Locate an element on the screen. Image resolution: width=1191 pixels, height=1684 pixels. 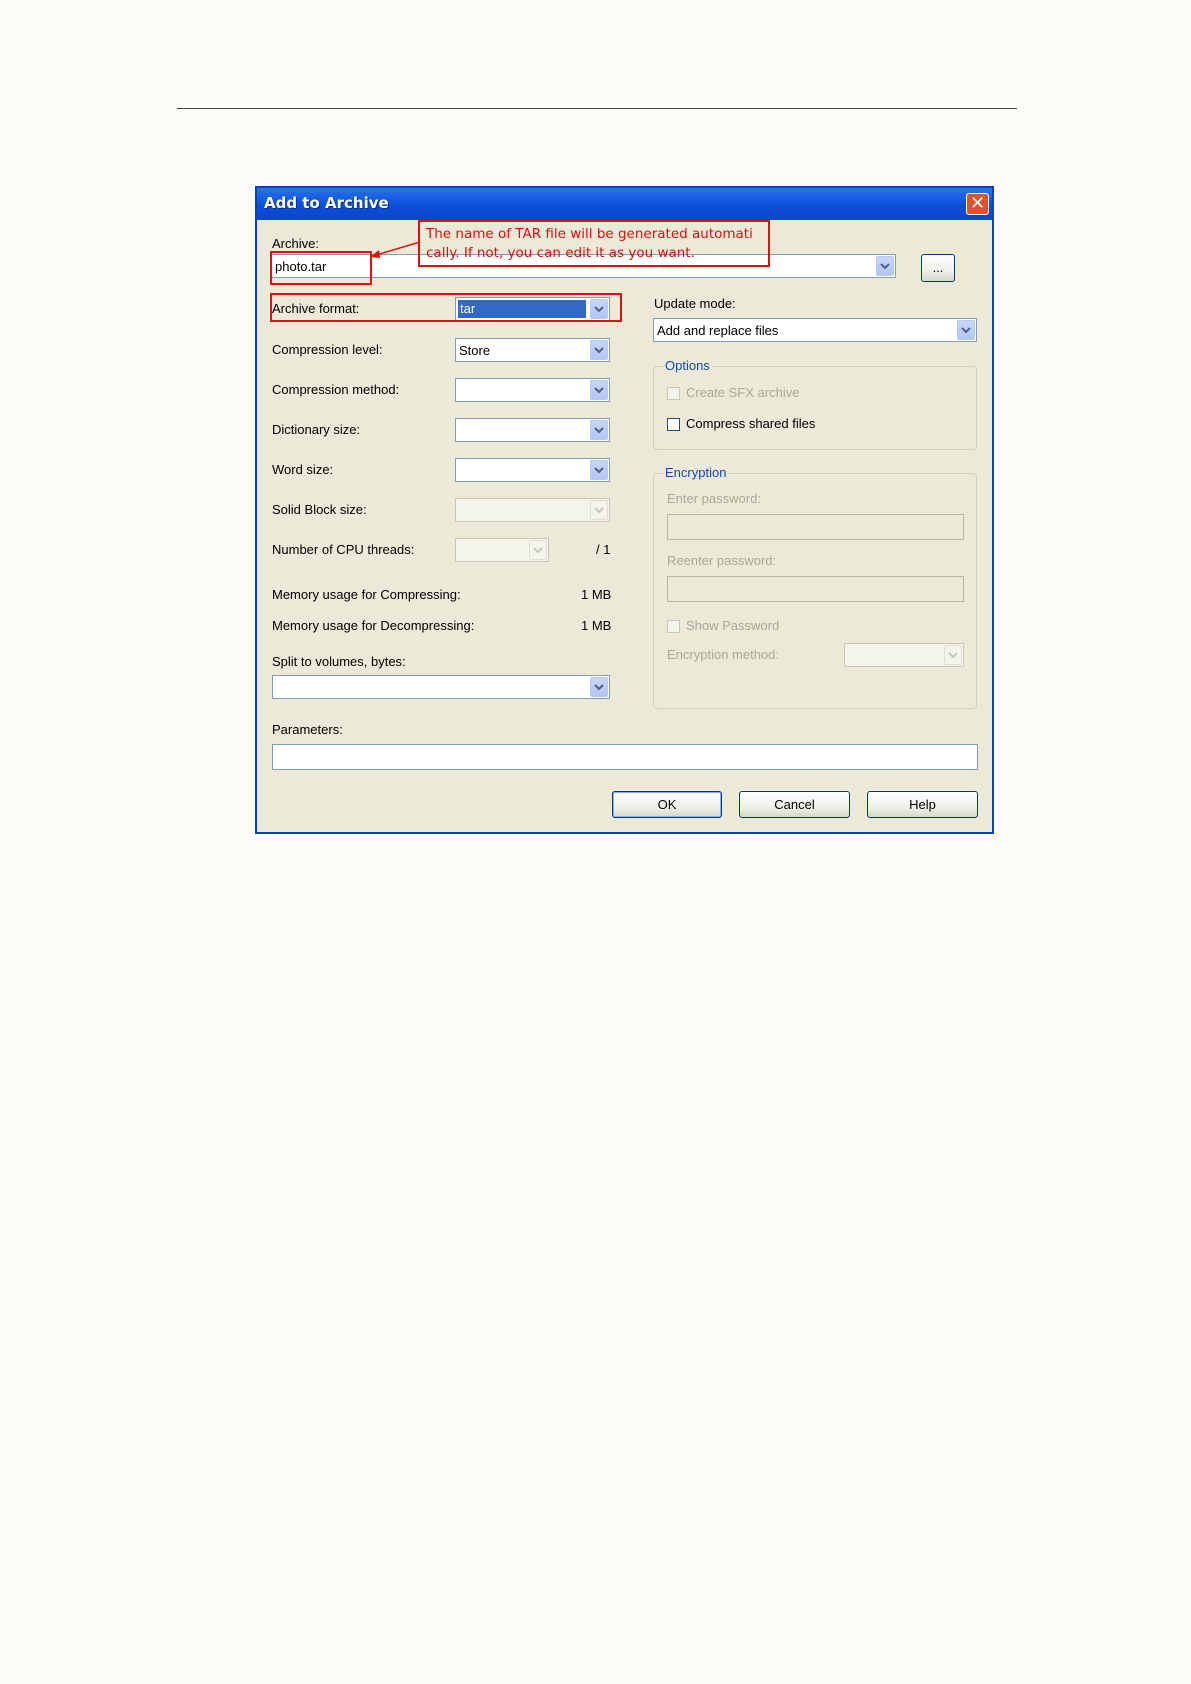
ok-button: OK is located at coordinates (667, 804).